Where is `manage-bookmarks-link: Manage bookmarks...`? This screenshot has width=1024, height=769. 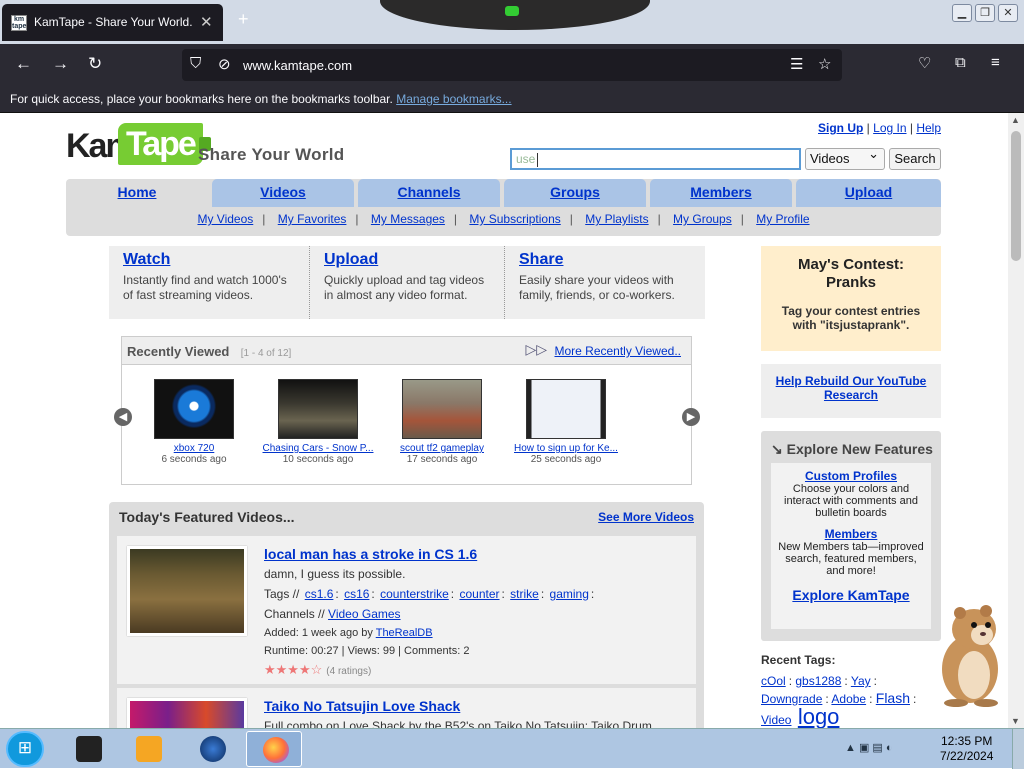 manage-bookmarks-link: Manage bookmarks... is located at coordinates (453, 99).